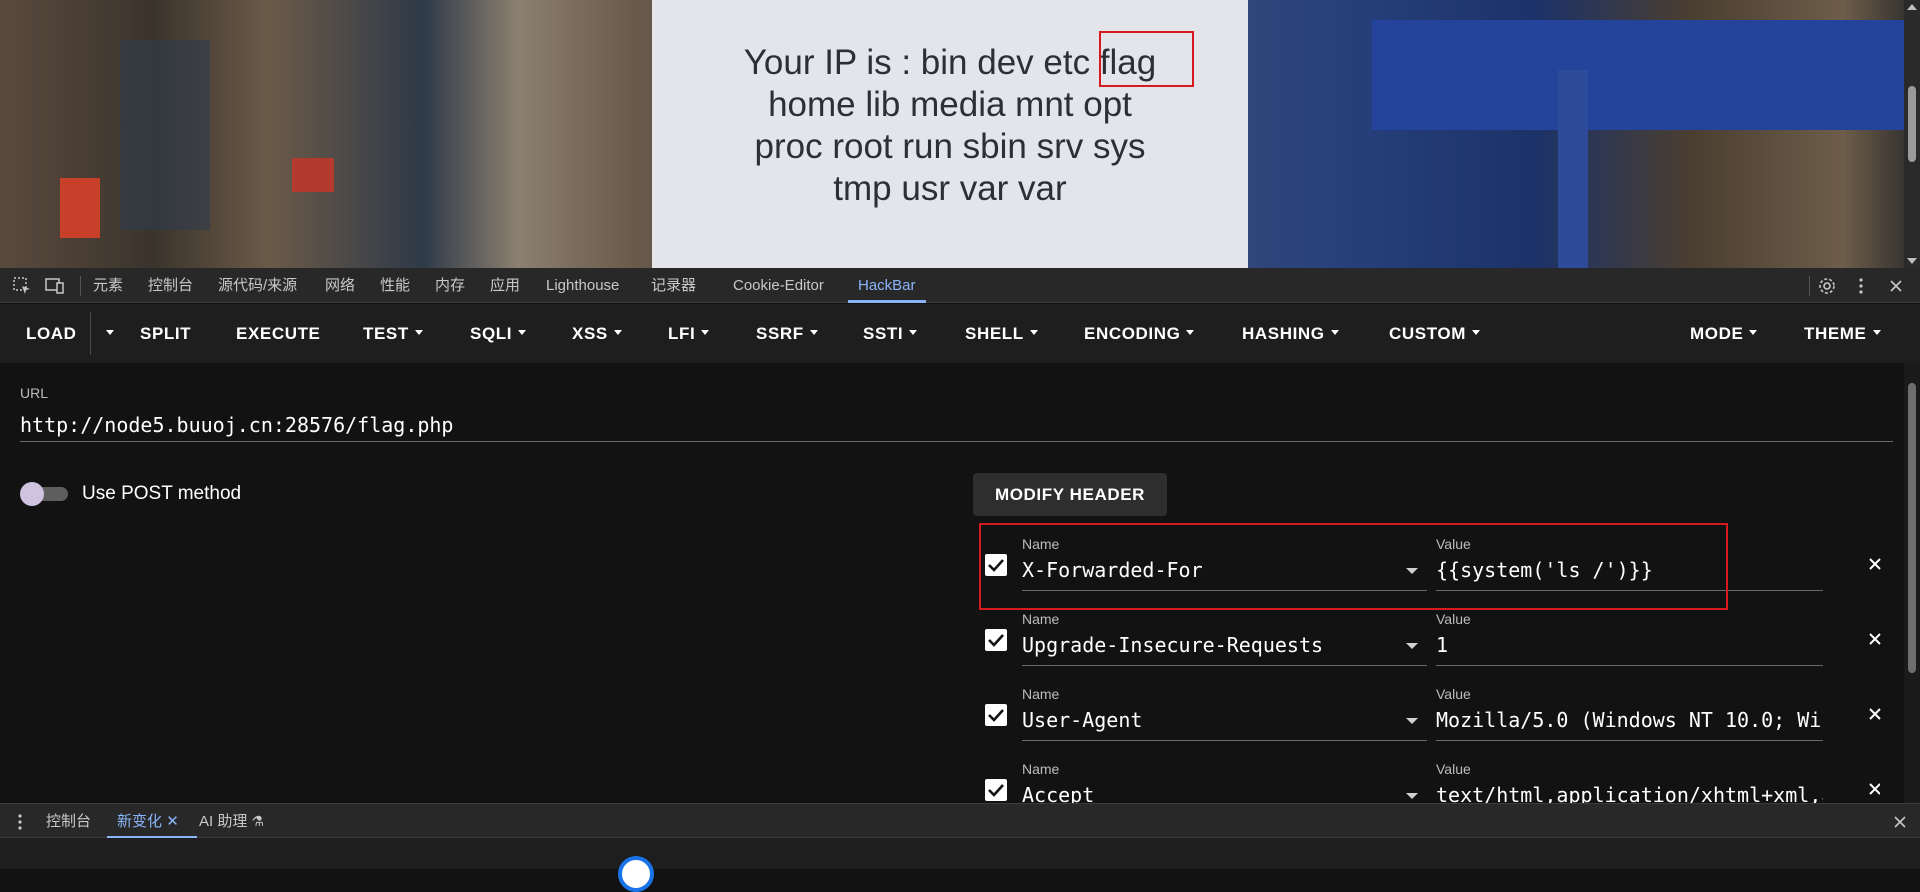 The width and height of the screenshot is (1920, 892). I want to click on xss-menu-button: XSS, so click(597, 333).